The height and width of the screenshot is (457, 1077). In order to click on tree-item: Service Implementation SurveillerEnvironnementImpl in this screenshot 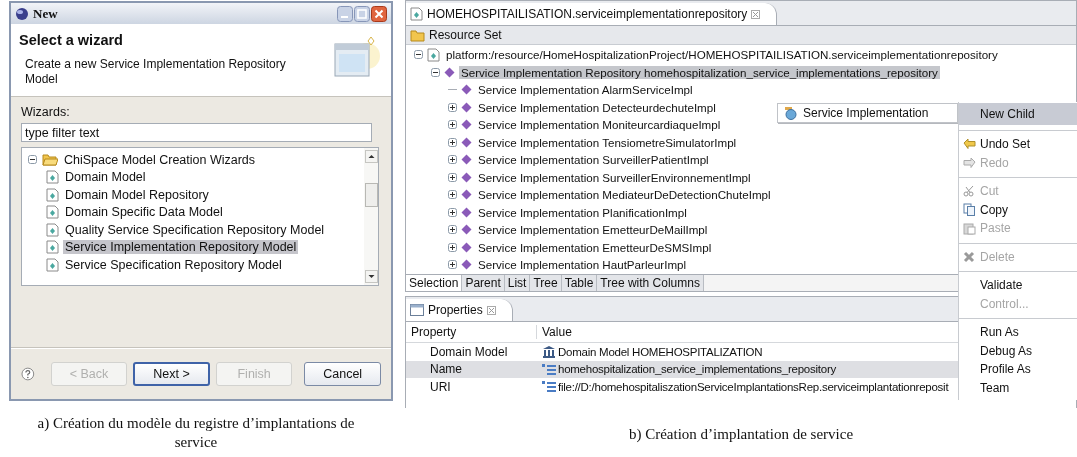, I will do `click(614, 177)`.